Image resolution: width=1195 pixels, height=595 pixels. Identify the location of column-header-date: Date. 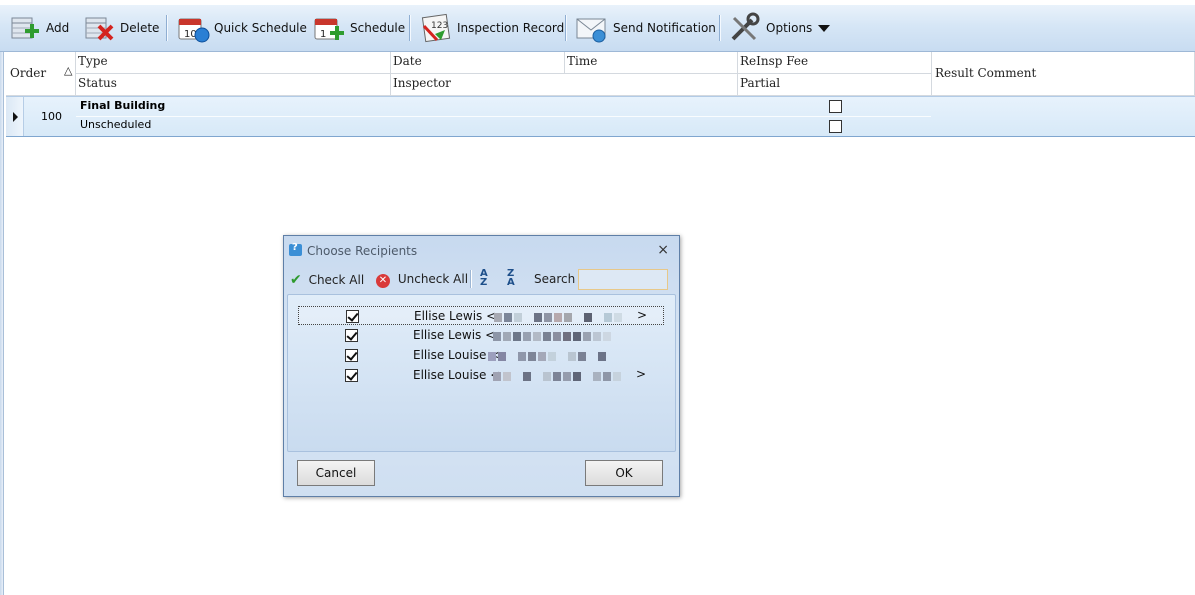
(478, 63).